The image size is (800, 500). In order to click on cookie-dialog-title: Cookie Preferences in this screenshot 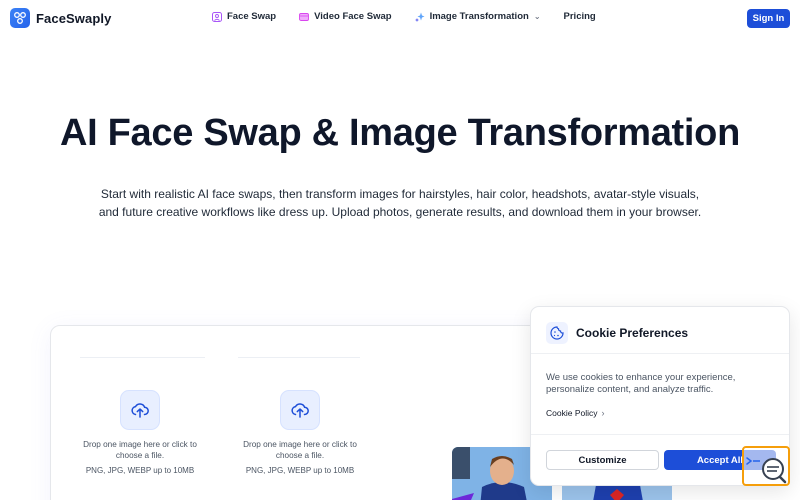, I will do `click(632, 333)`.